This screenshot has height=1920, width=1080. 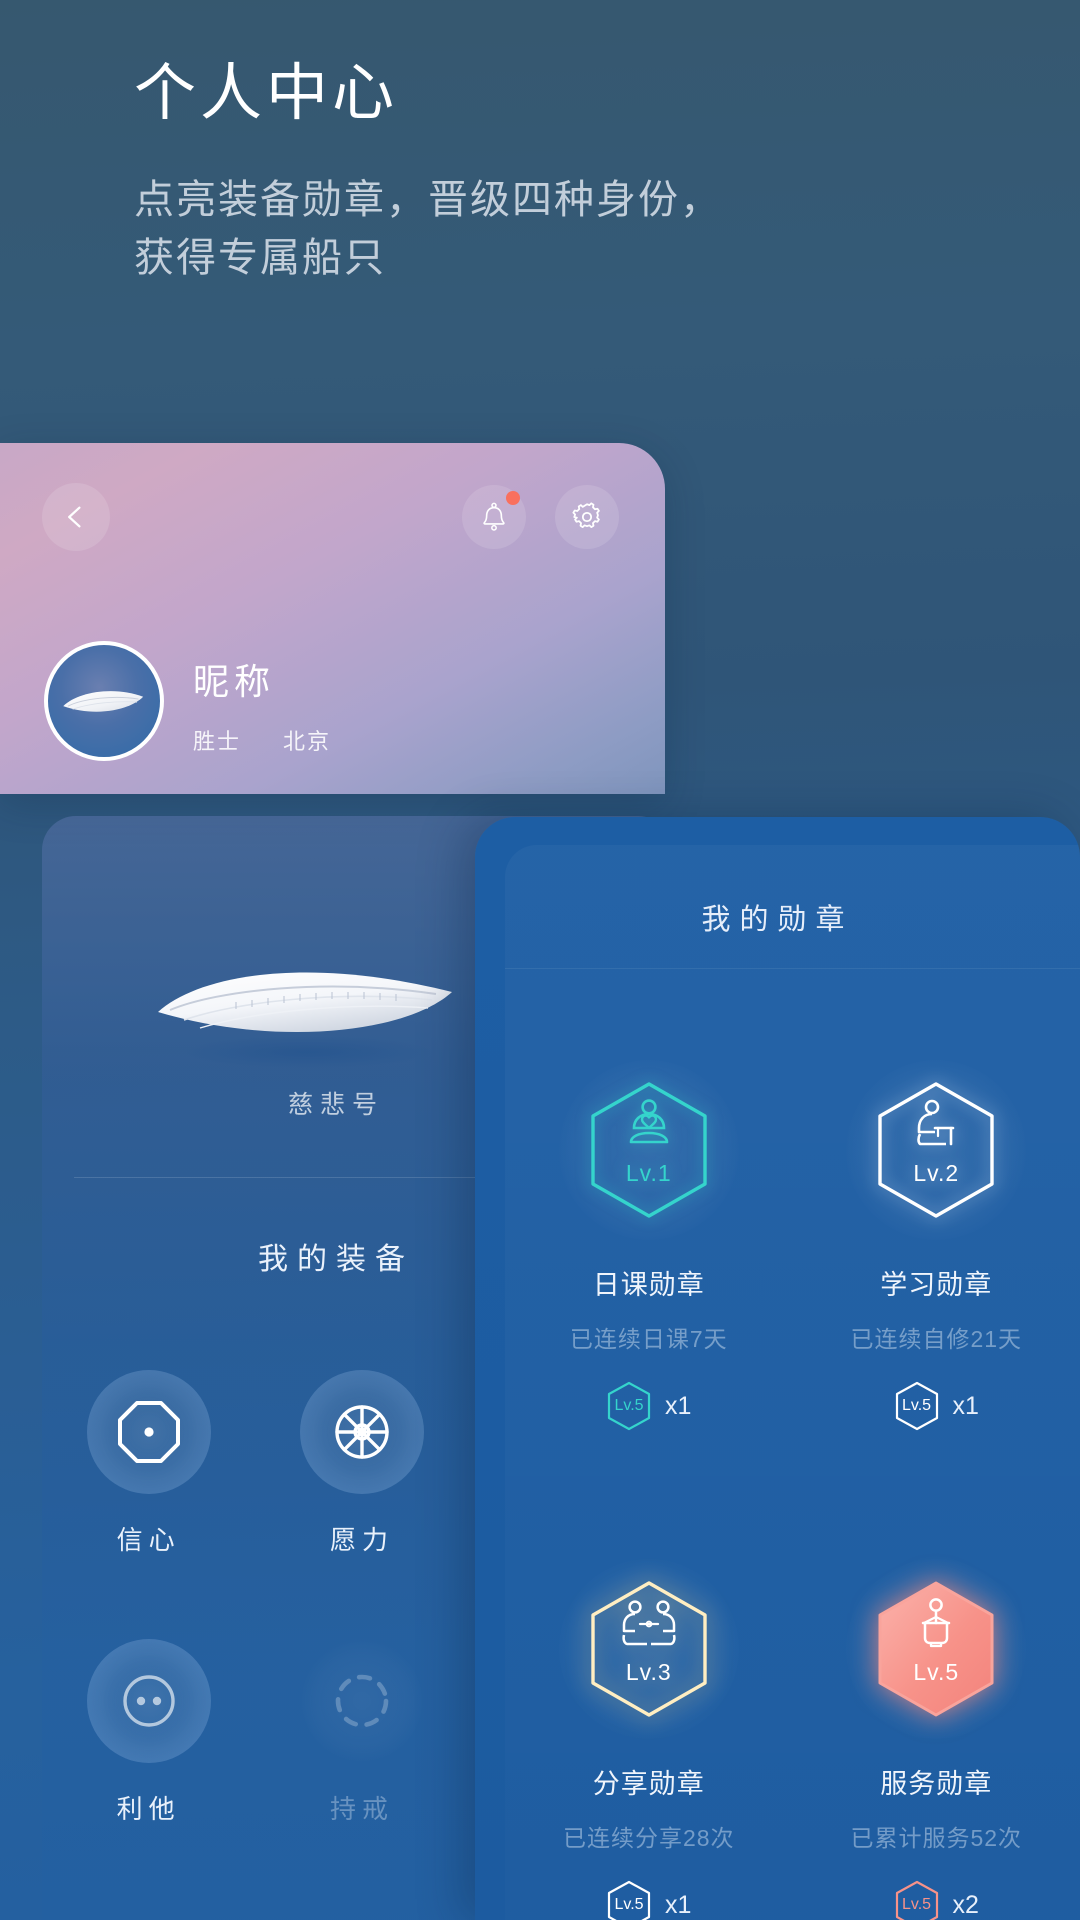 What do you see at coordinates (513, 498) in the screenshot?
I see `notification-badge-dot` at bounding box center [513, 498].